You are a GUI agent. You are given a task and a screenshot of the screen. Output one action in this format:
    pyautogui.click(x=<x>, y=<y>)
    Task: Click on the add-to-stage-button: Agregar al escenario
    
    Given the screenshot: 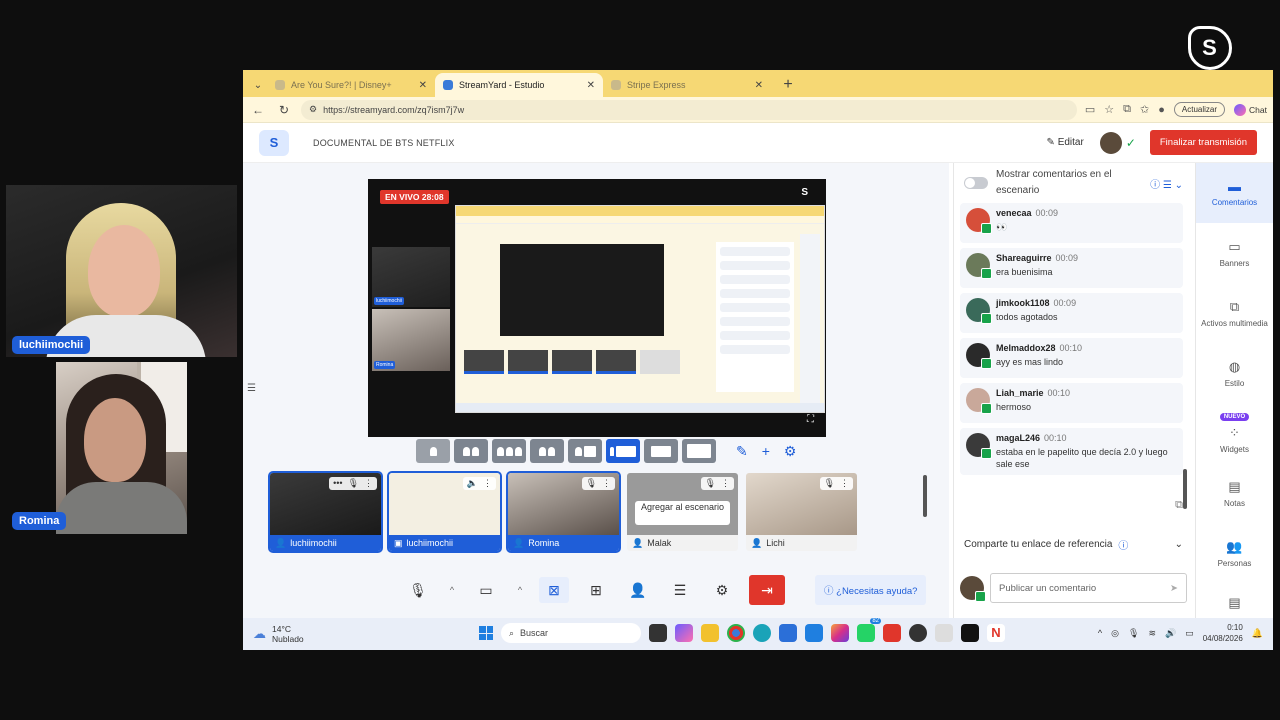 What is the action you would take?
    pyautogui.click(x=682, y=513)
    